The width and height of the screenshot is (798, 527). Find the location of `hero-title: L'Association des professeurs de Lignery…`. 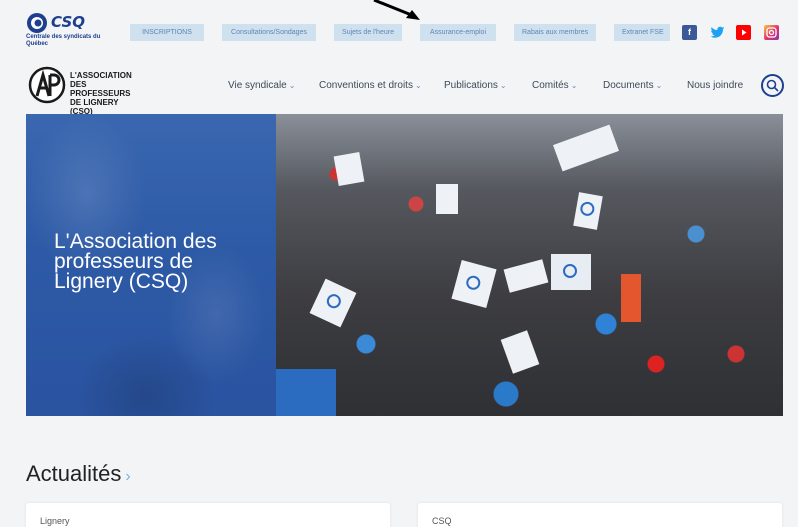

hero-title: L'Association des professeurs de Lignery… is located at coordinates (135, 261).